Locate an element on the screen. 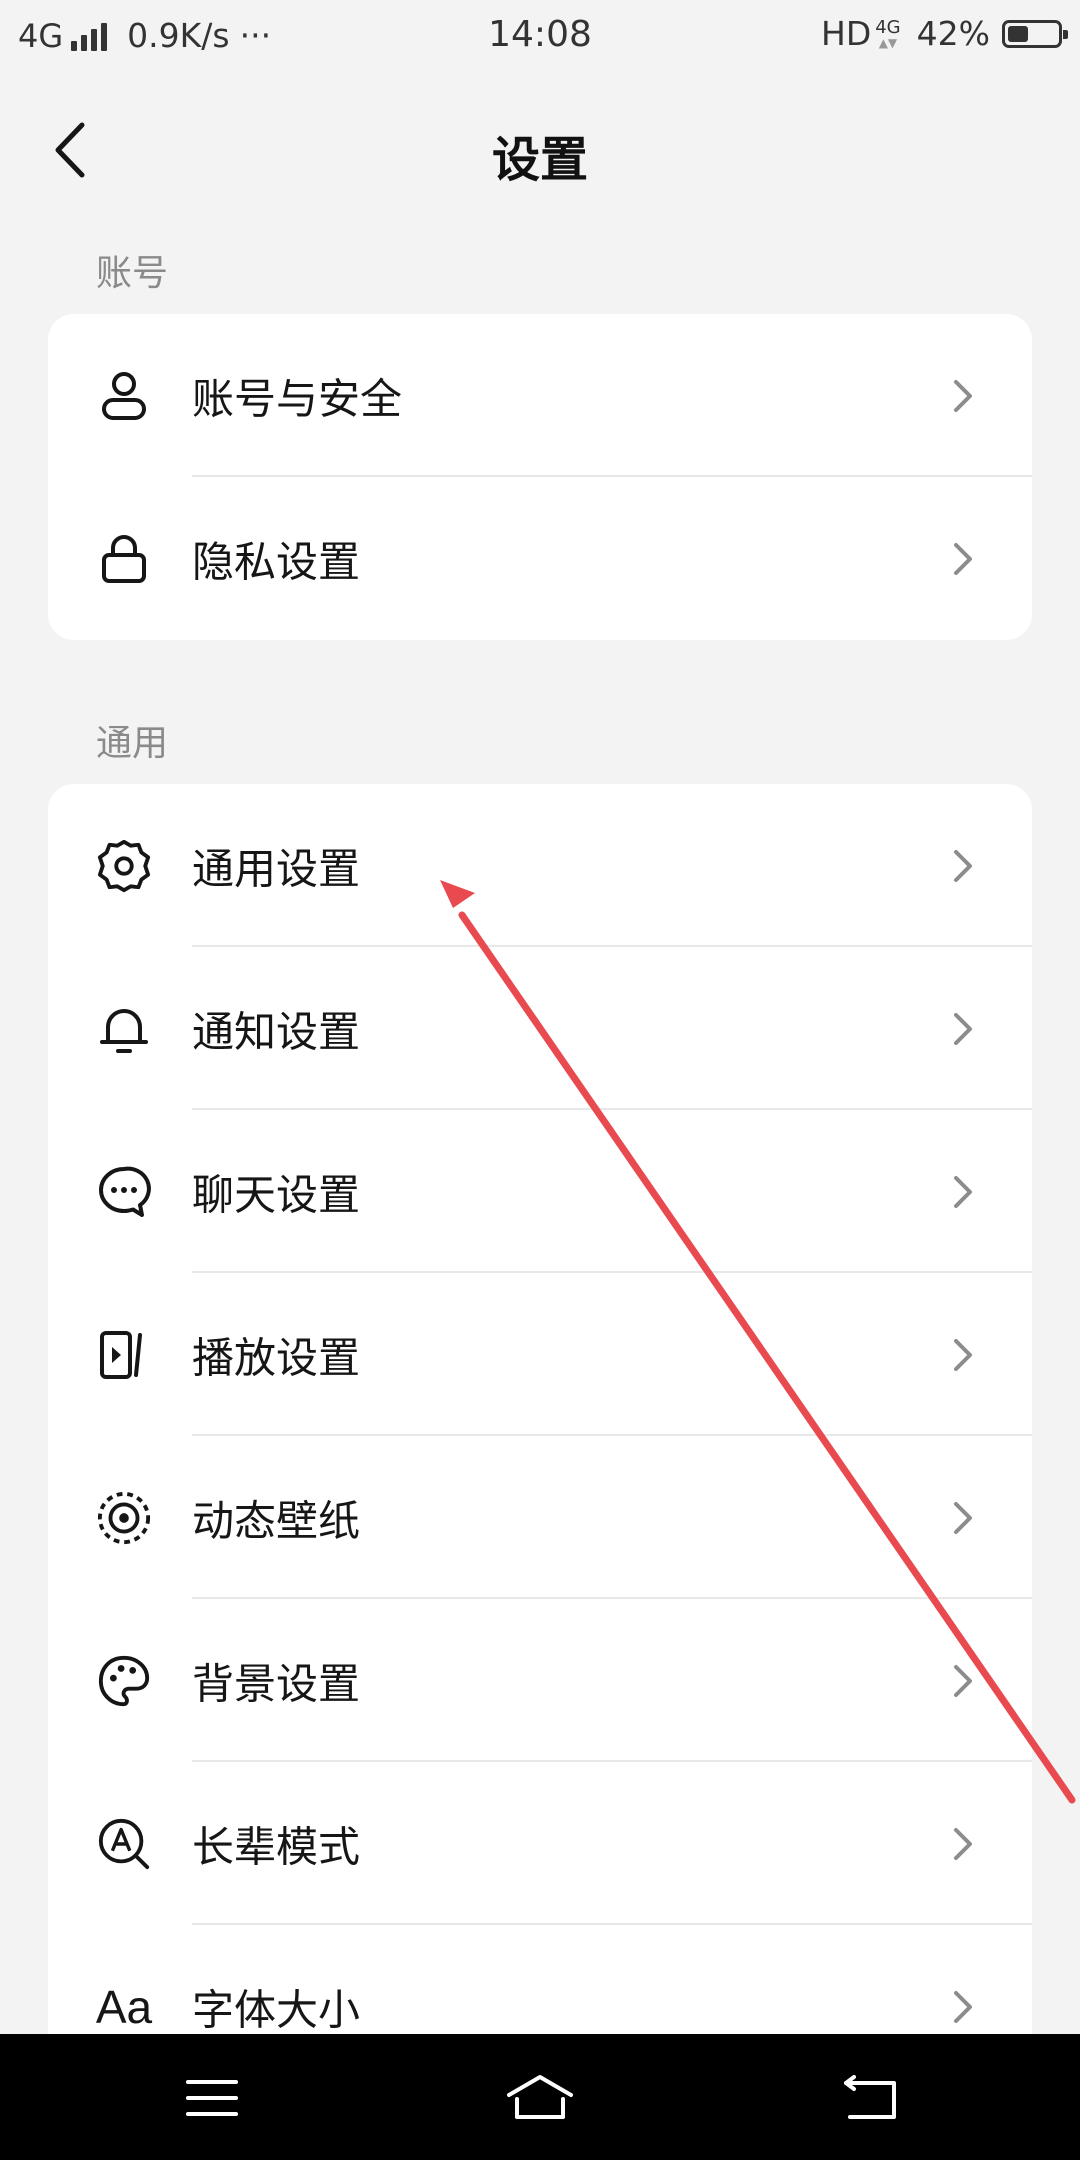 Image resolution: width=1080 pixels, height=2160 pixels. palette-icon is located at coordinates (124, 1681).